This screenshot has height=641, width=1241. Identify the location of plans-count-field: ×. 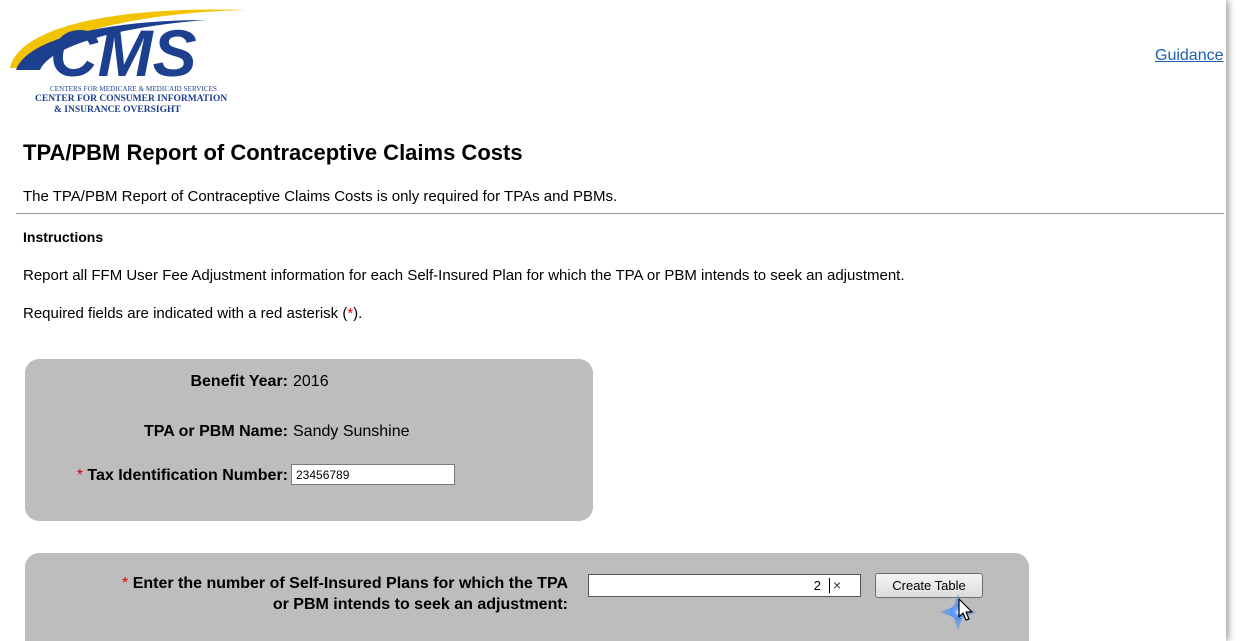
(724, 585).